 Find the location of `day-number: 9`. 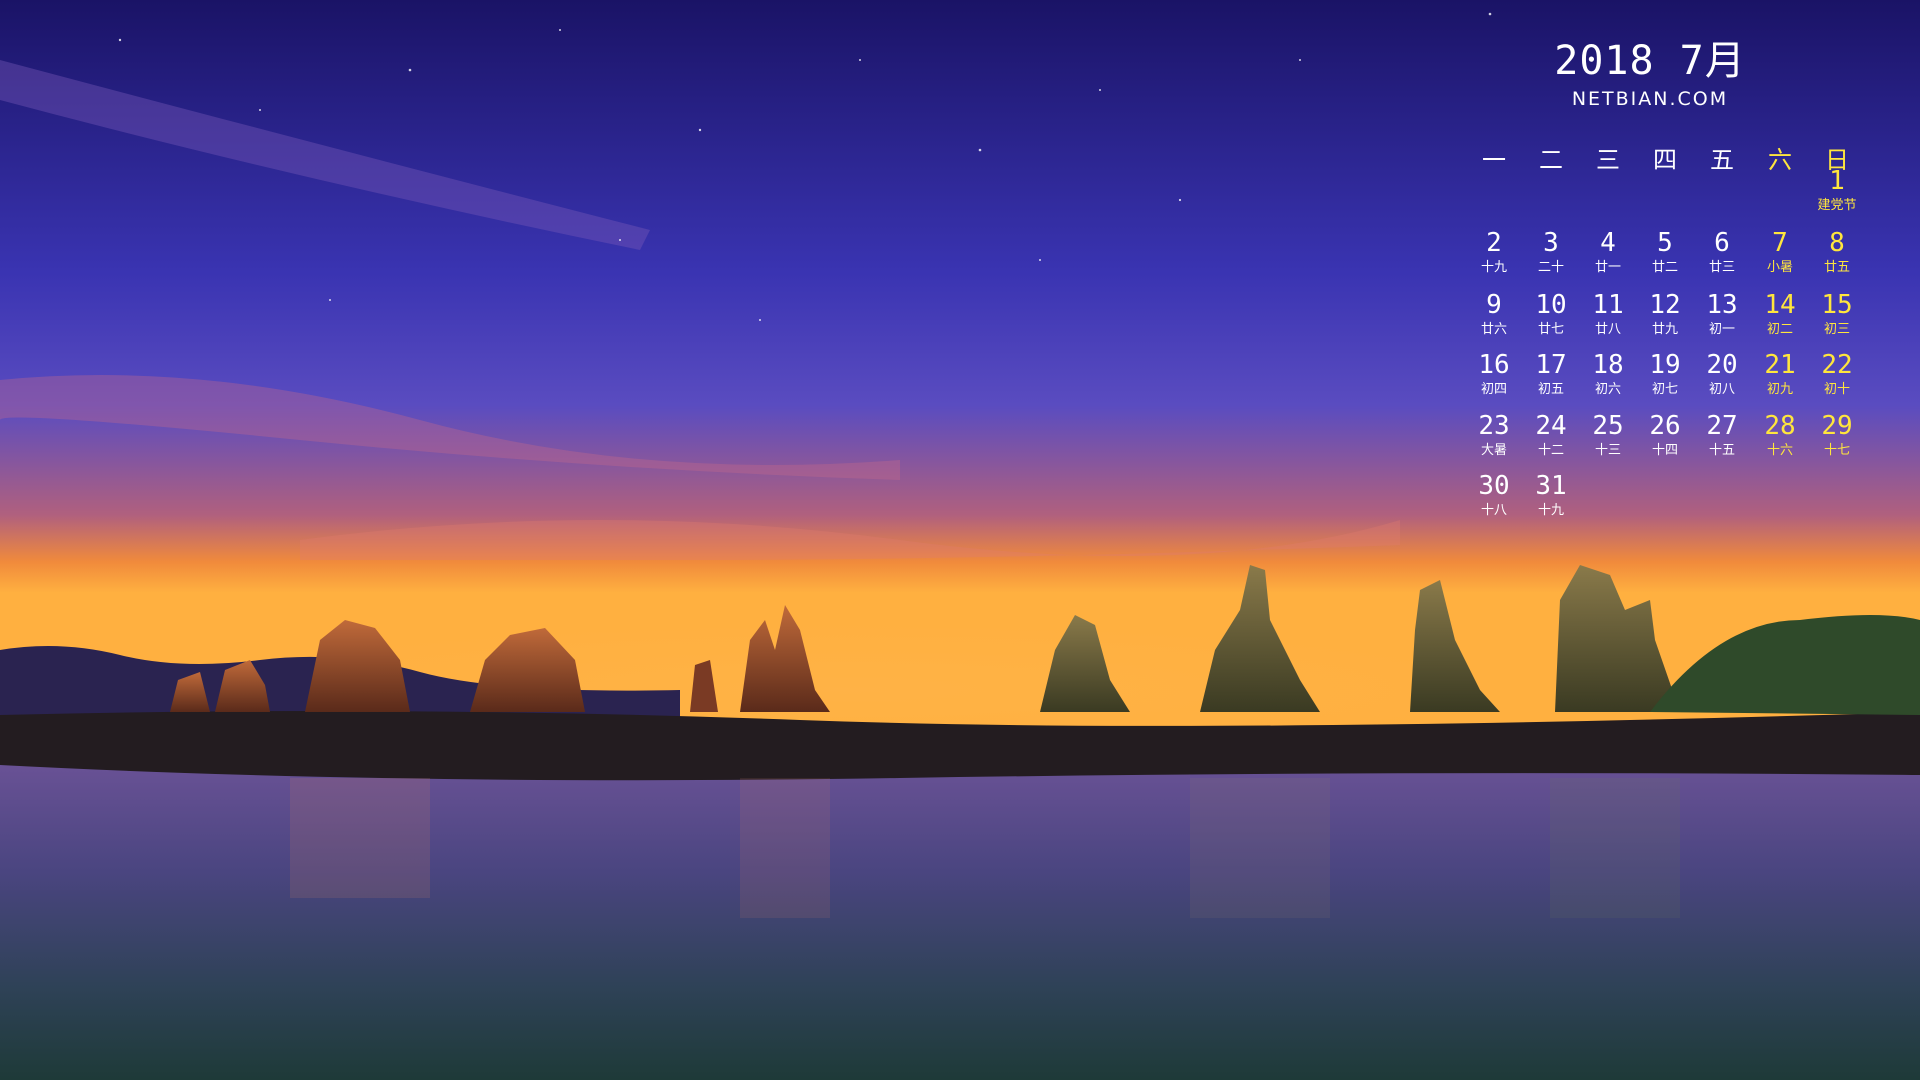

day-number: 9 is located at coordinates (1494, 305).